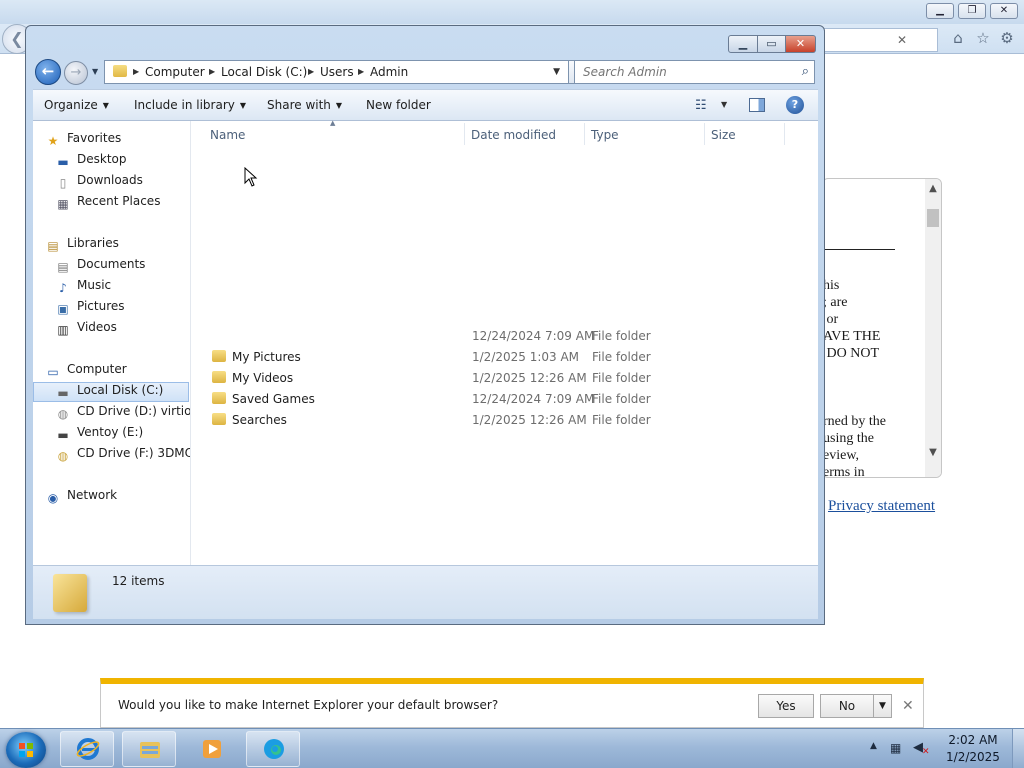  I want to click on share-with-label: Share with, so click(299, 105).